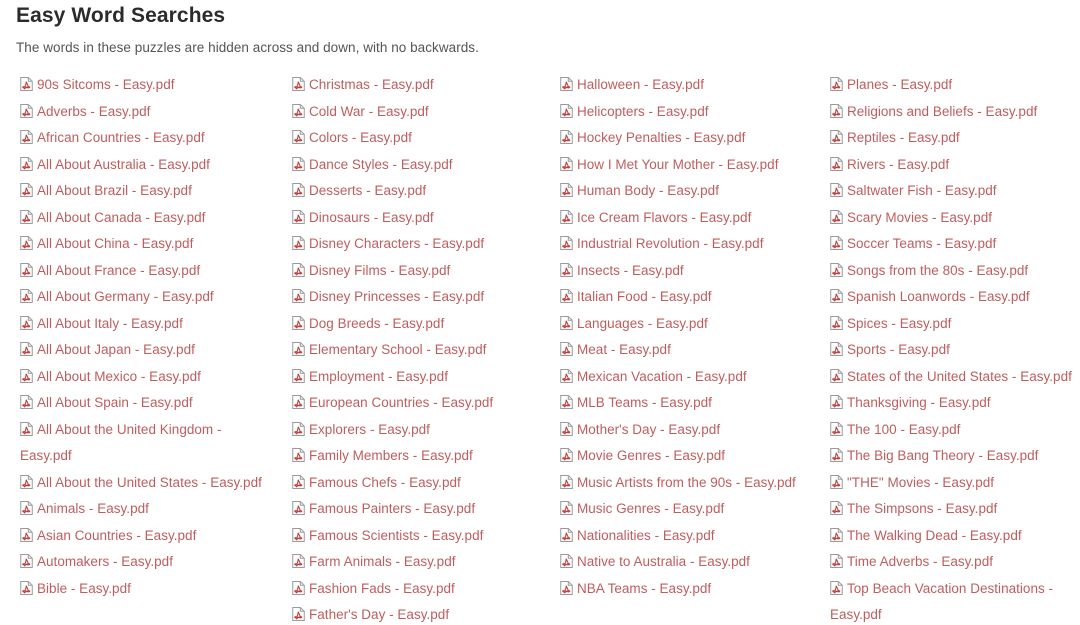 Image resolution: width=1080 pixels, height=625 pixels. What do you see at coordinates (952, 112) in the screenshot?
I see `pdf-file-link: Religions and Beliefs - Easy.pdf` at bounding box center [952, 112].